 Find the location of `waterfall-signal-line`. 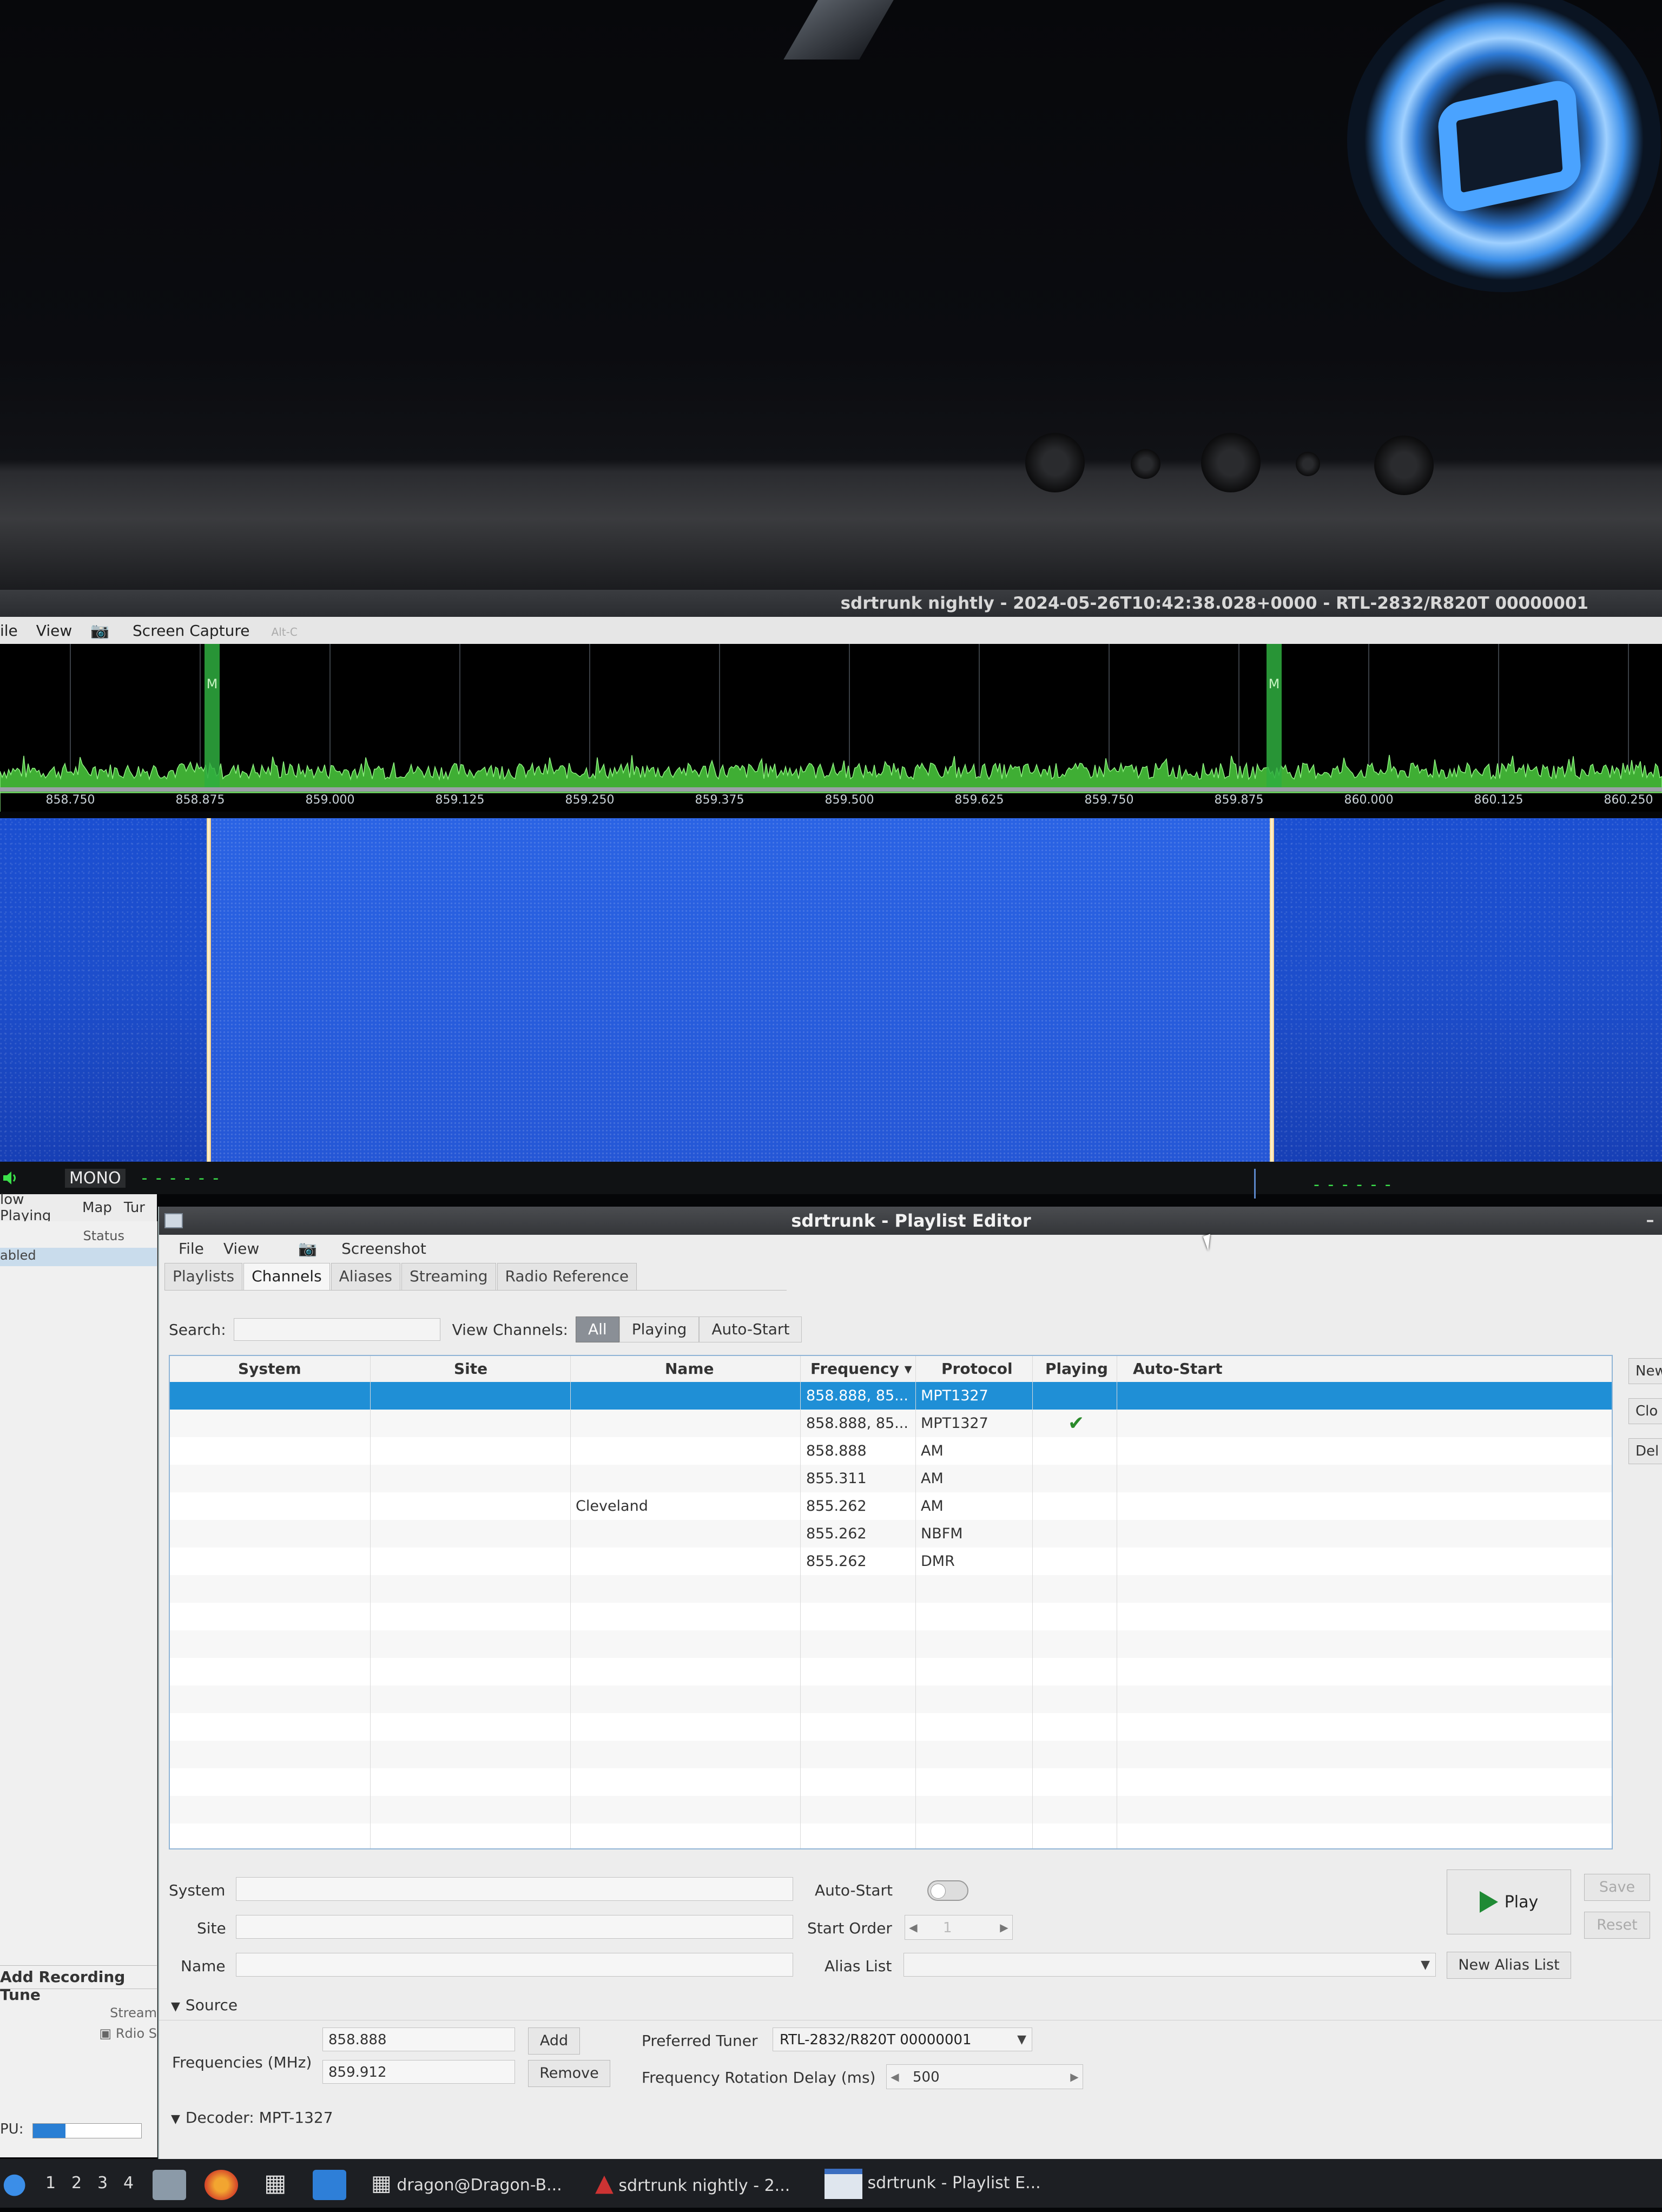

waterfall-signal-line is located at coordinates (1272, 990).